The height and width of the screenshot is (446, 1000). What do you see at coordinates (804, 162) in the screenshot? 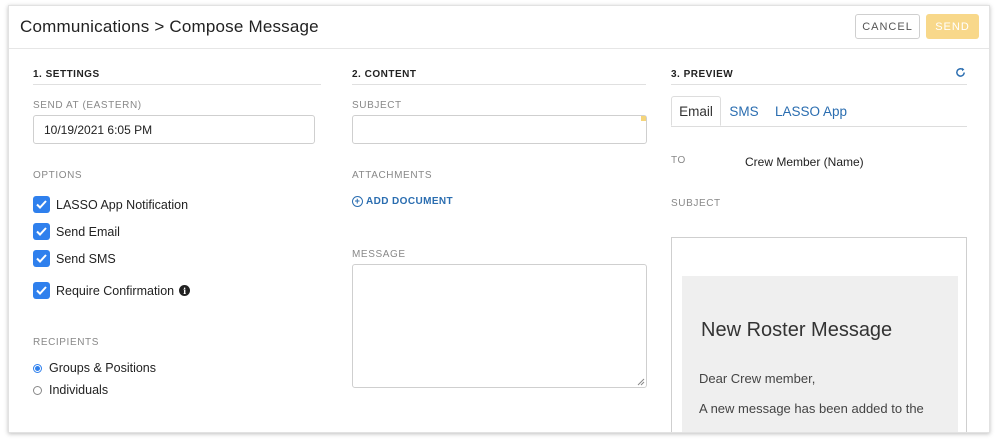
I see `to-value: Crew Member (Name)` at bounding box center [804, 162].